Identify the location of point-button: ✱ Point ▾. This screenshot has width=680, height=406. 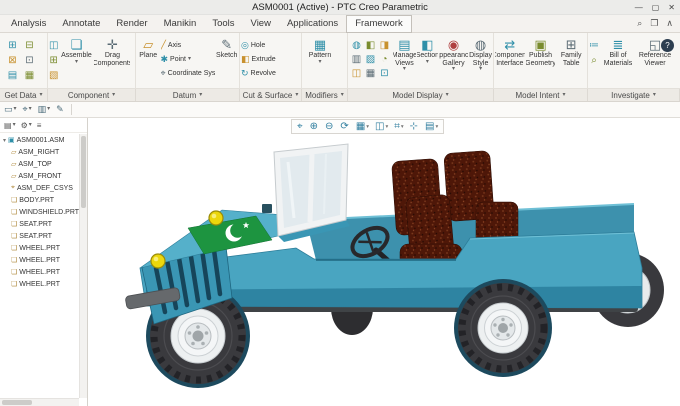
(188, 59).